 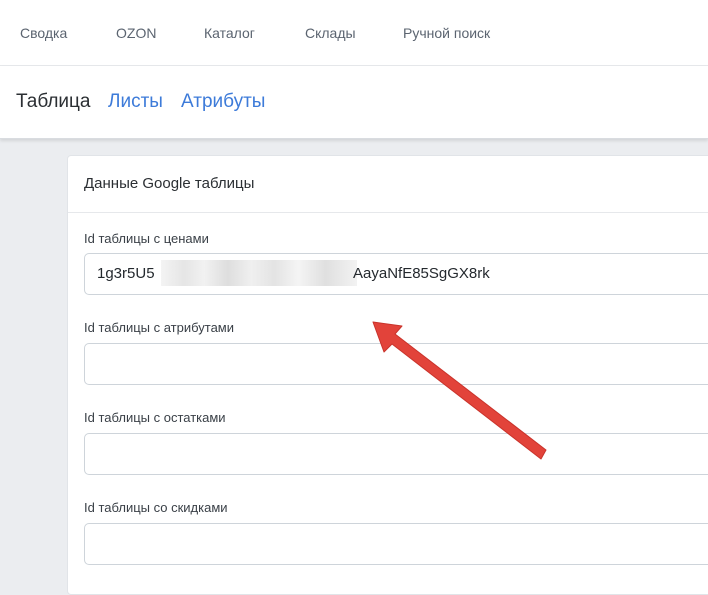 I want to click on prices-sheet-id-input: 1g3r5U5 AayaNfE85SgGX8rk, so click(x=396, y=274).